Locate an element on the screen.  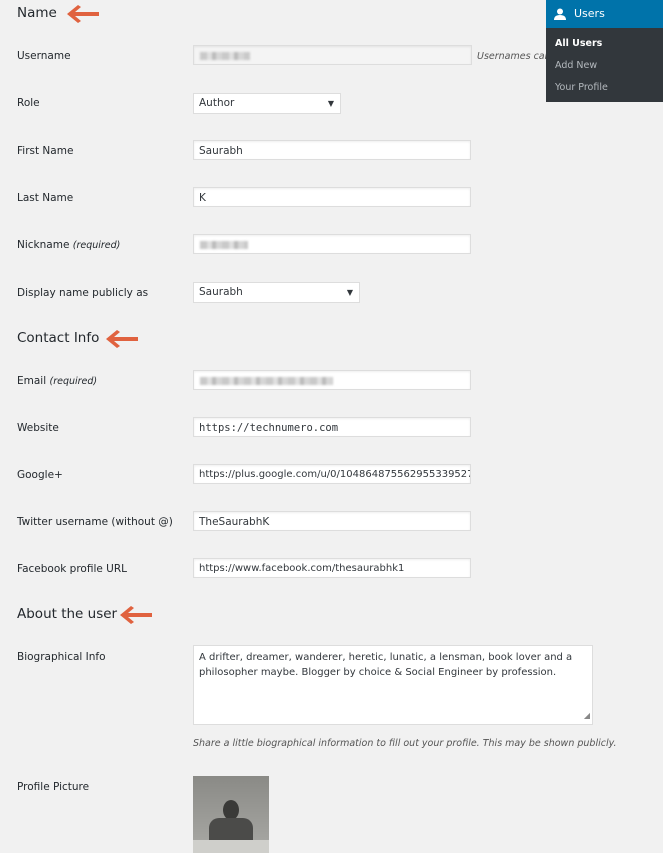
username-label: Username is located at coordinates (44, 56).